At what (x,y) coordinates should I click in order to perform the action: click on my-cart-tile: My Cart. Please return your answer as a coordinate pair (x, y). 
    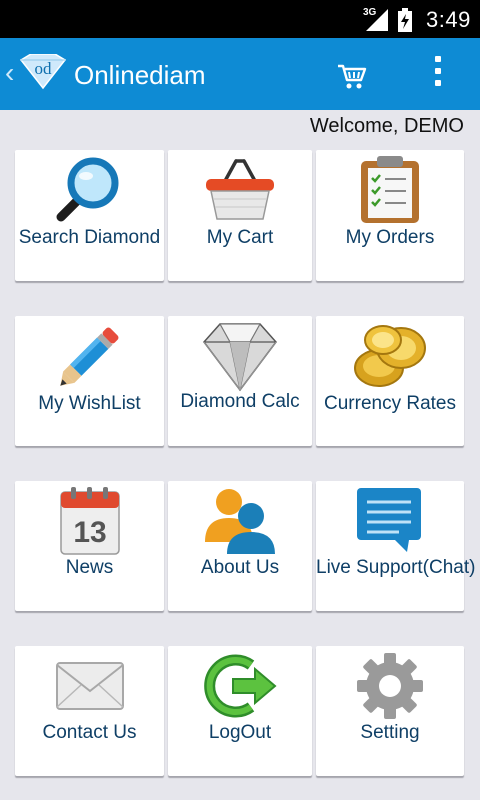
    Looking at the image, I should click on (240, 215).